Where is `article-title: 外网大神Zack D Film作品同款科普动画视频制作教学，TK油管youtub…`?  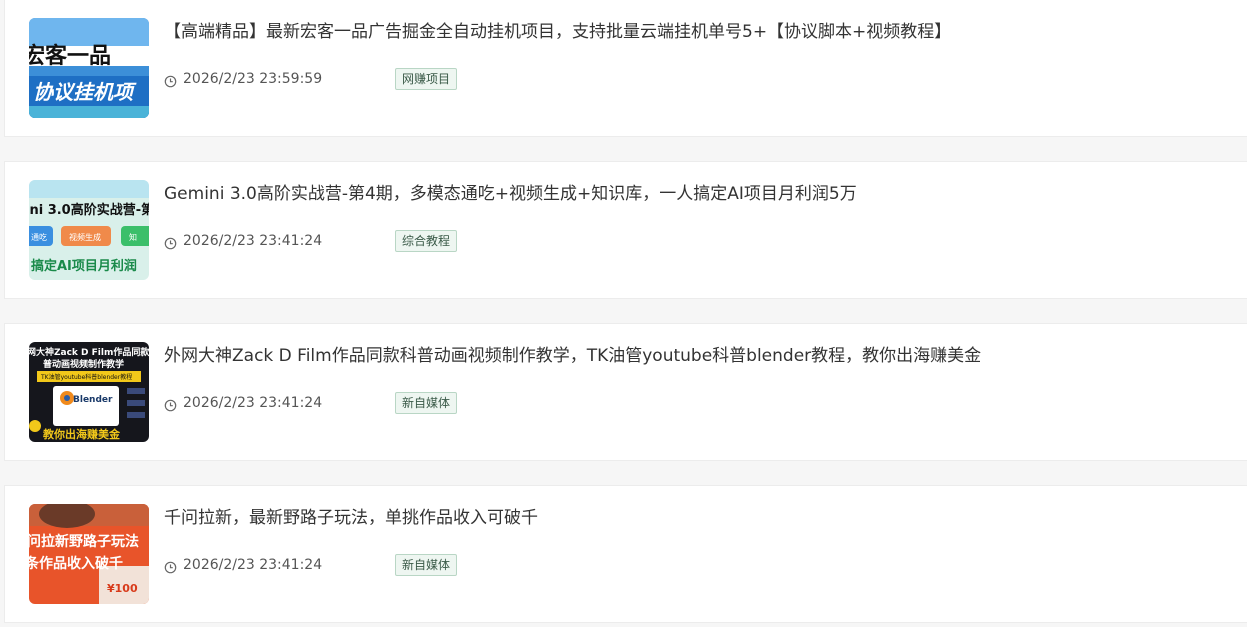 article-title: 外网大神Zack D Film作品同款科普动画视频制作教学，TK油管youtub… is located at coordinates (572, 356).